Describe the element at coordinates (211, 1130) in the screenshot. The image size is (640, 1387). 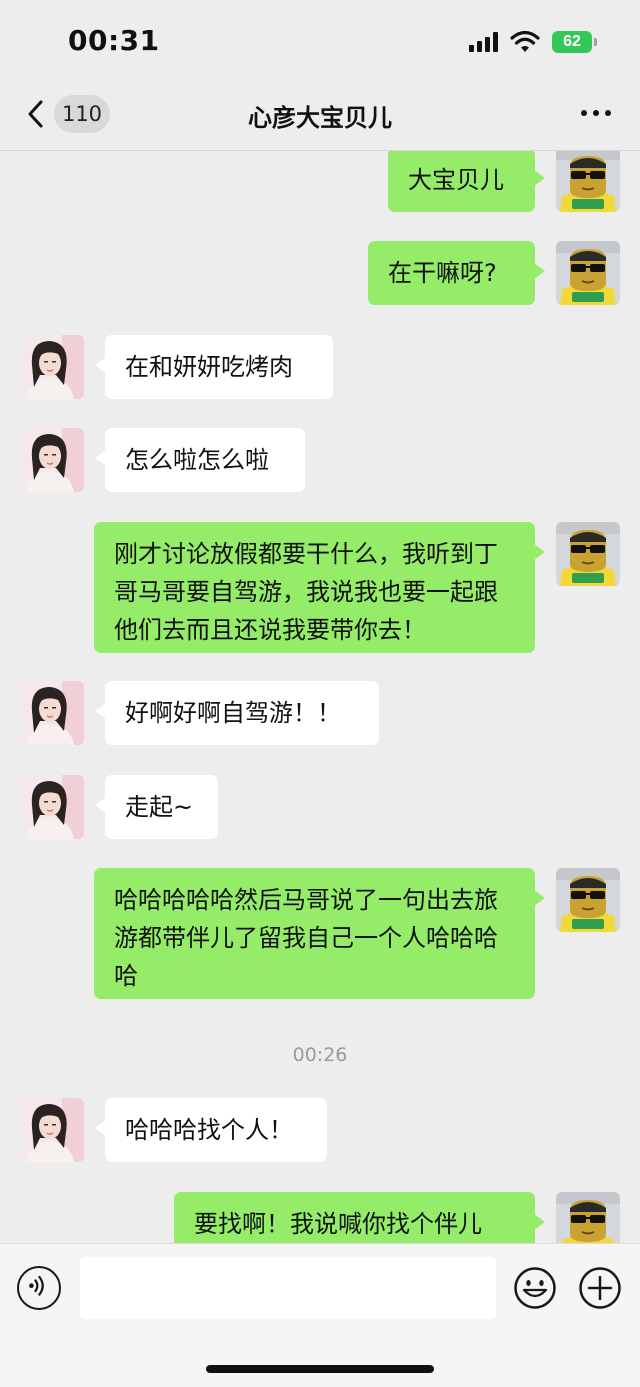
I see `message-bubble-contact: 哈哈哈找个人！` at that location.